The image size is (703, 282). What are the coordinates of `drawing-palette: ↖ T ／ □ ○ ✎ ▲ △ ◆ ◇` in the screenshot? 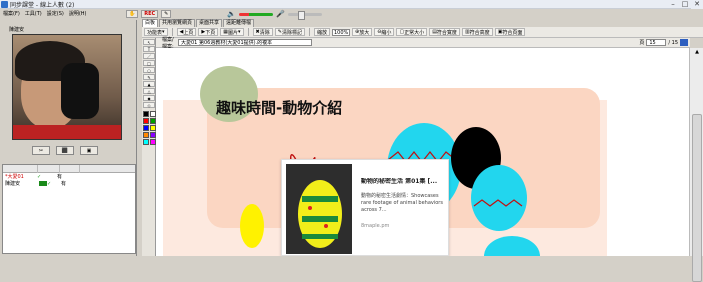 It's located at (149, 147).